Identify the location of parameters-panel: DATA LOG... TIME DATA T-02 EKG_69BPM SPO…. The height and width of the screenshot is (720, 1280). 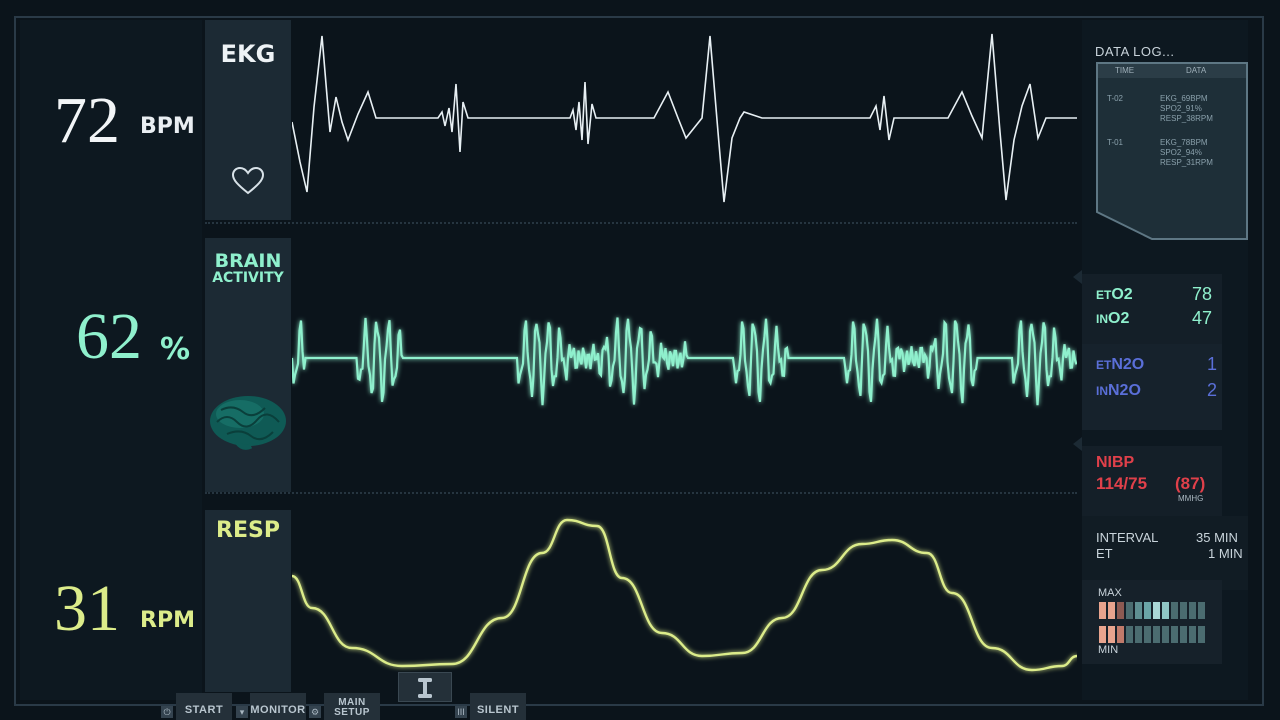
(1165, 360).